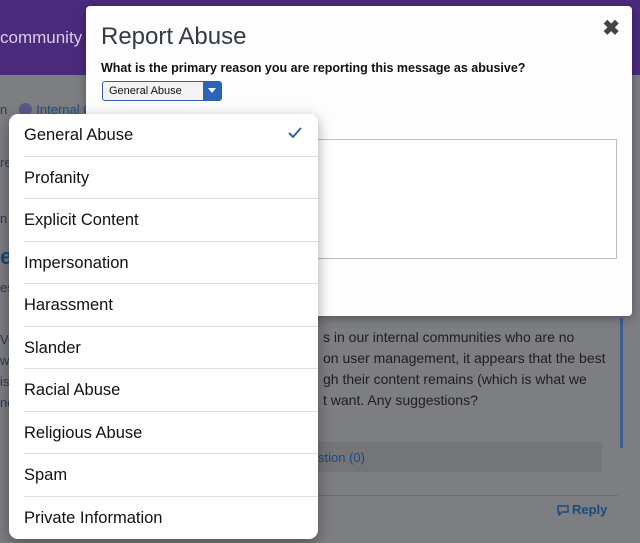 This screenshot has height=543, width=640. Describe the element at coordinates (83, 432) in the screenshot. I see `option-label: Religious Abuse` at that location.